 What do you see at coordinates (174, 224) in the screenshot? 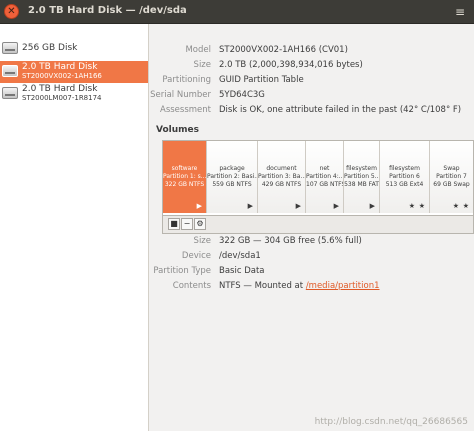
I see `stop-button: ■` at bounding box center [174, 224].